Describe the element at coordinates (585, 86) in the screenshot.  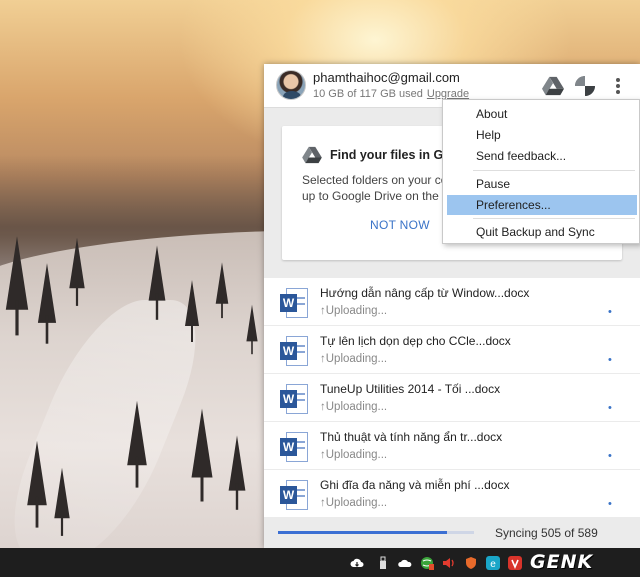
I see `google-photos-icon` at that location.